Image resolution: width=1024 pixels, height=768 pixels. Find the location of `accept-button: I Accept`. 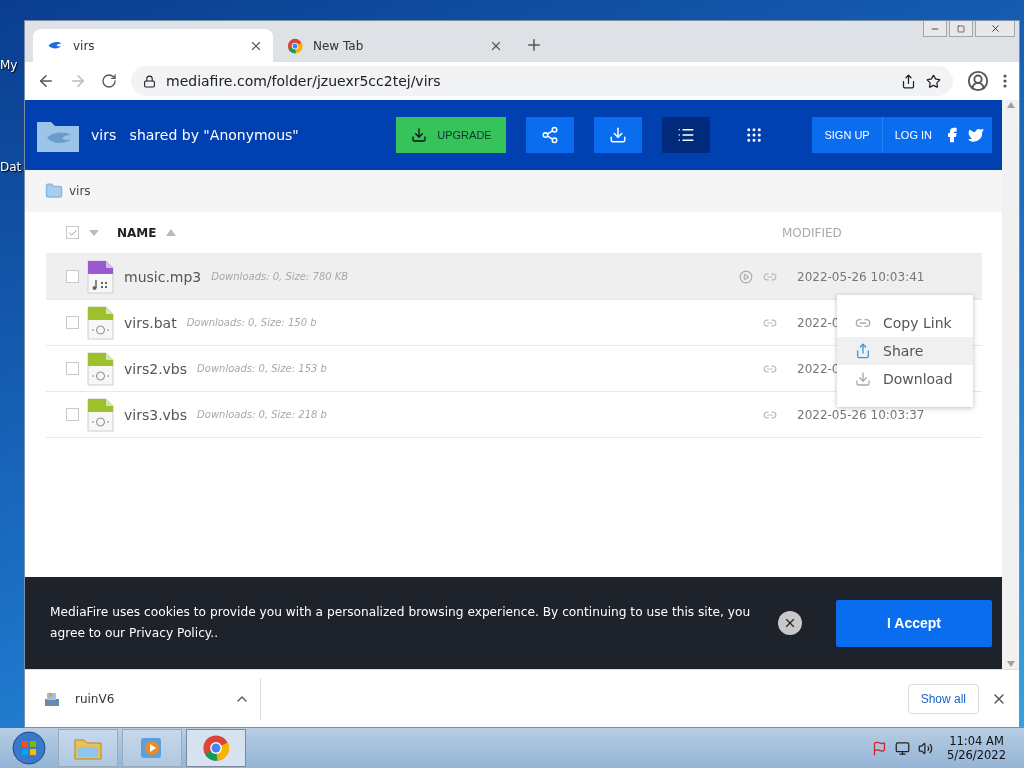

accept-button: I Accept is located at coordinates (914, 623).